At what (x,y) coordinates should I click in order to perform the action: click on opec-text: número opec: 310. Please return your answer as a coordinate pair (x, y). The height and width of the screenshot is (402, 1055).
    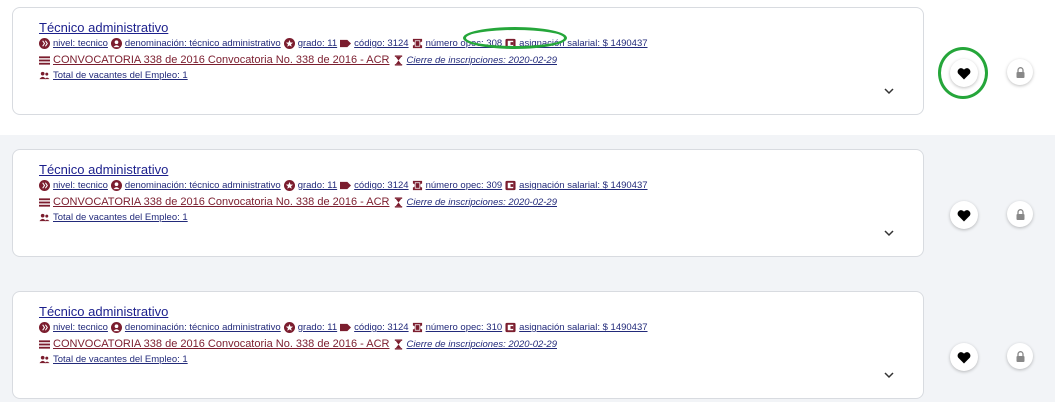
    Looking at the image, I should click on (464, 327).